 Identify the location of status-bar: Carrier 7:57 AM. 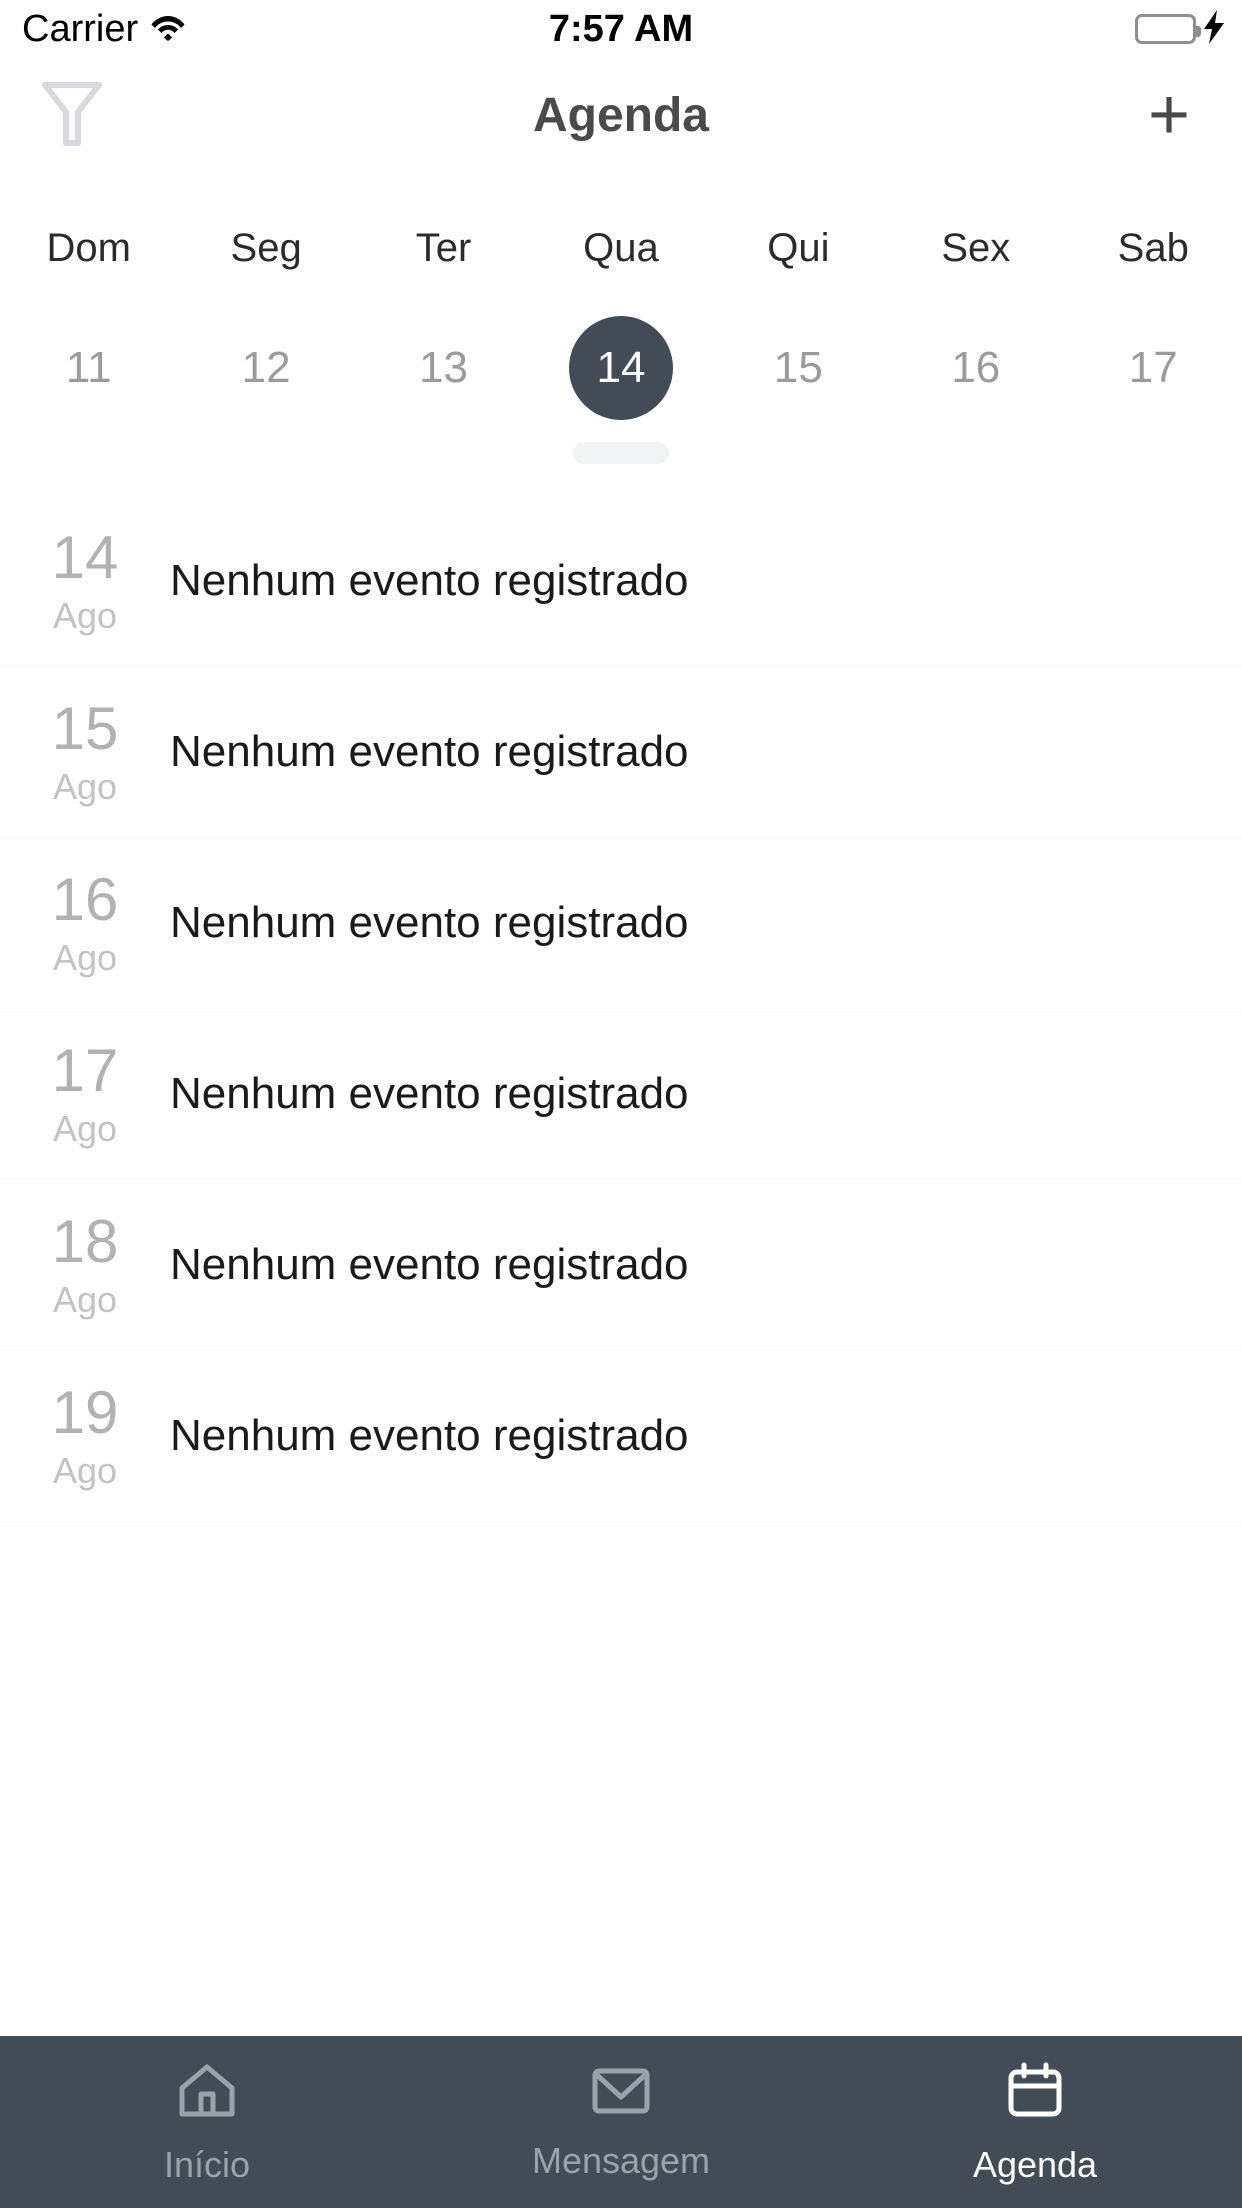
(621, 29).